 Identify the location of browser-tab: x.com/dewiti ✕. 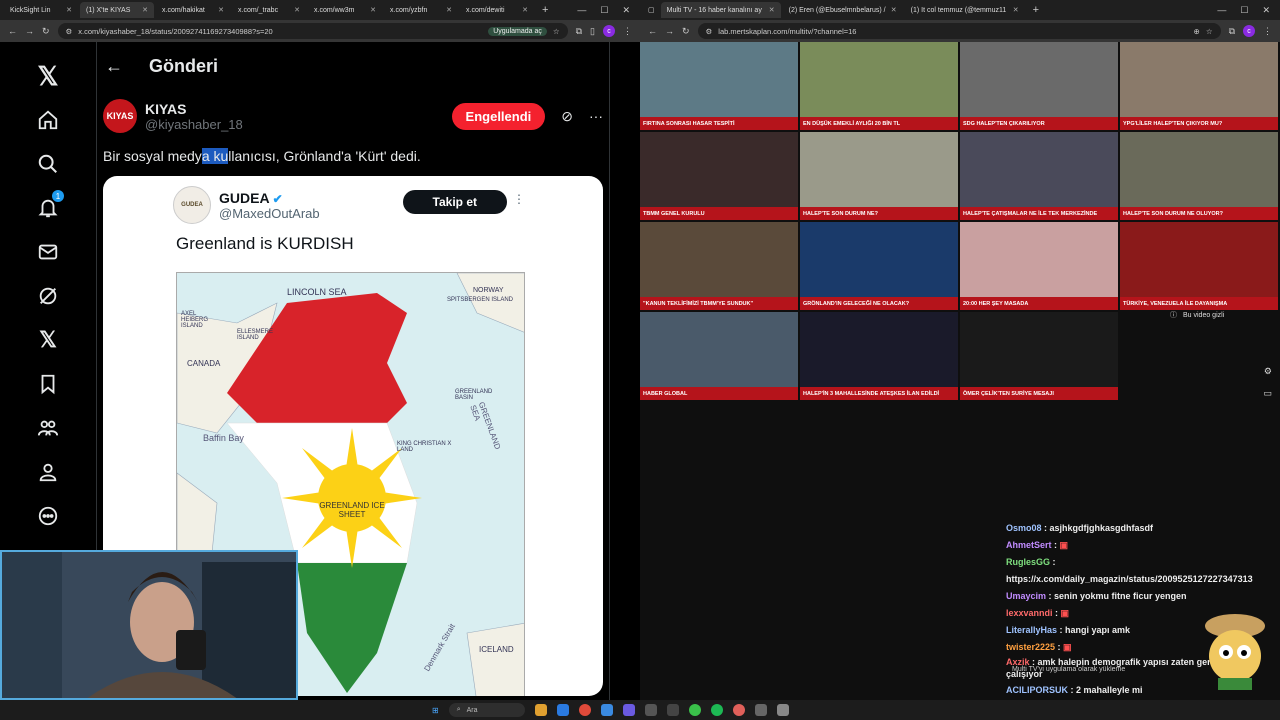
(497, 10).